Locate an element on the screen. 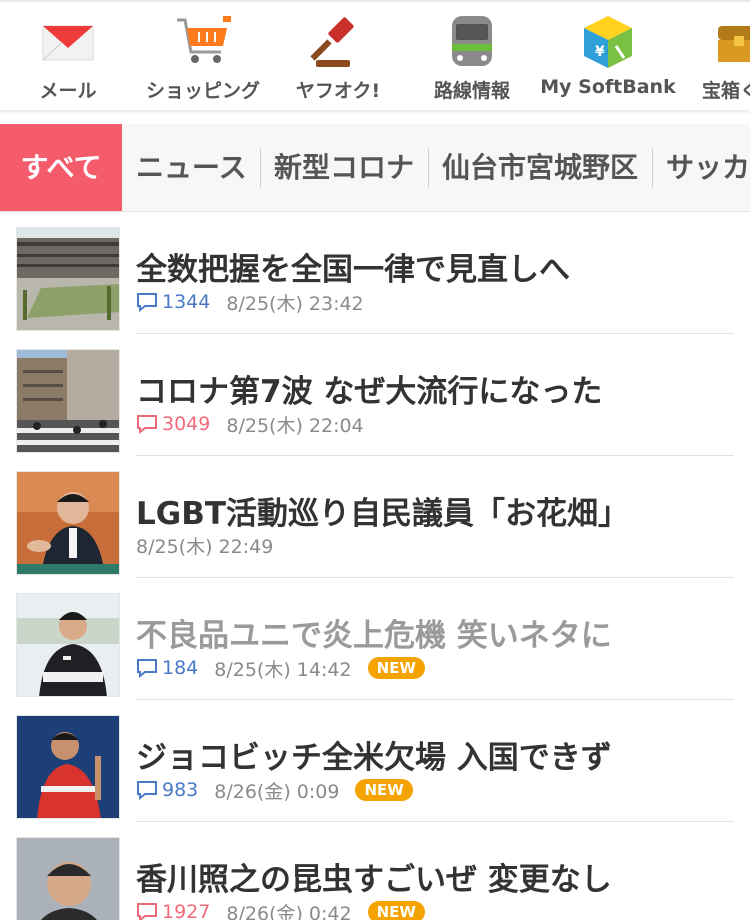  news-date: 8/25(木) 14:42 is located at coordinates (283, 669).